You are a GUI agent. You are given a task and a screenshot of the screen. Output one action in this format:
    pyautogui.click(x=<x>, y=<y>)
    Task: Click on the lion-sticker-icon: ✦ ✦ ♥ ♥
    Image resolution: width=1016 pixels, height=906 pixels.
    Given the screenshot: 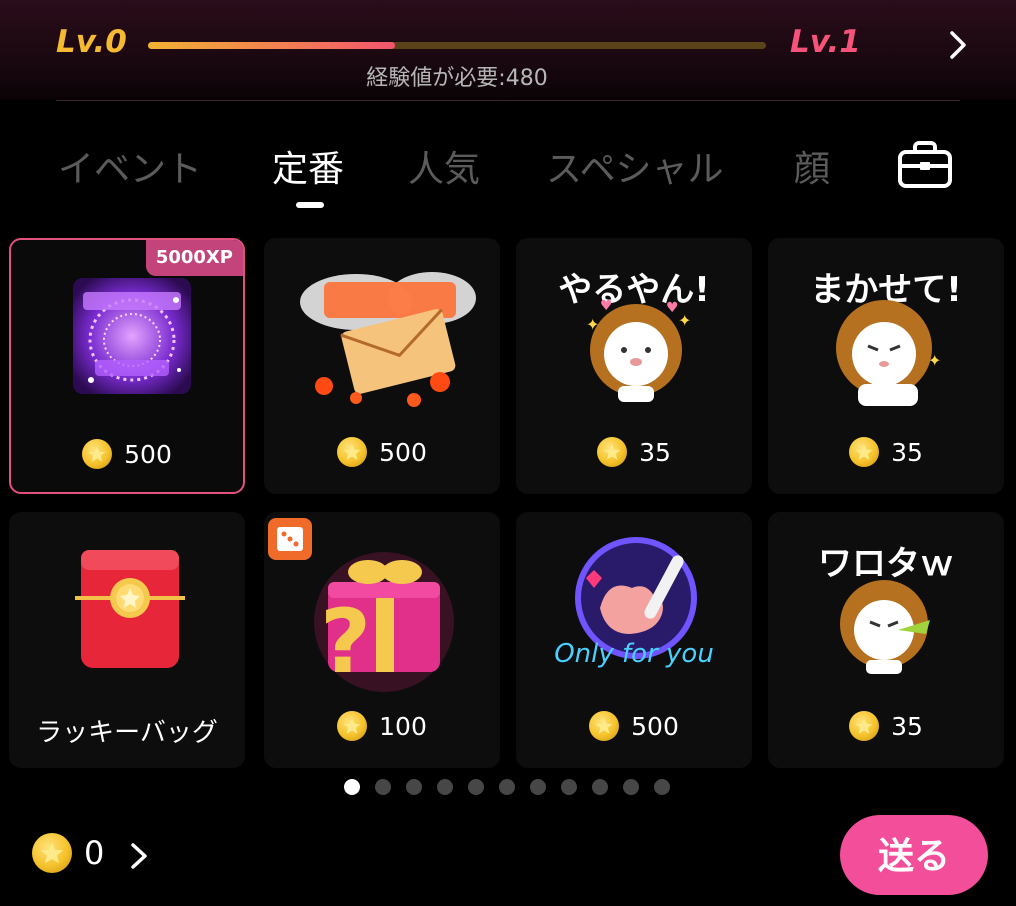 What is the action you would take?
    pyautogui.click(x=638, y=350)
    